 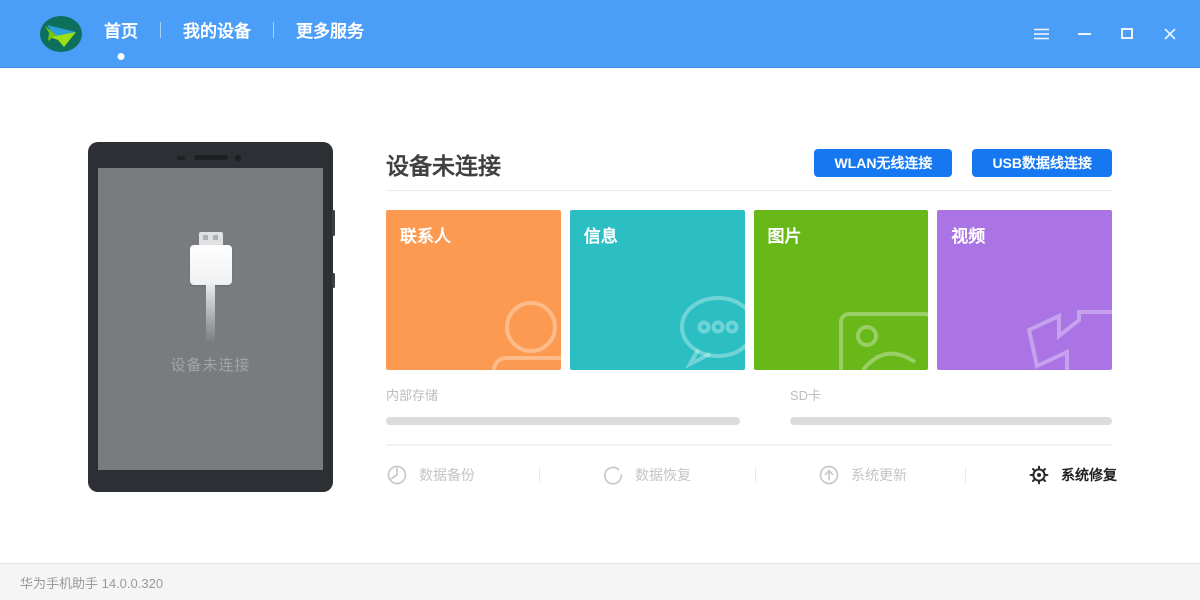 I want to click on phone-status-text: 设备未连接, so click(x=210, y=365).